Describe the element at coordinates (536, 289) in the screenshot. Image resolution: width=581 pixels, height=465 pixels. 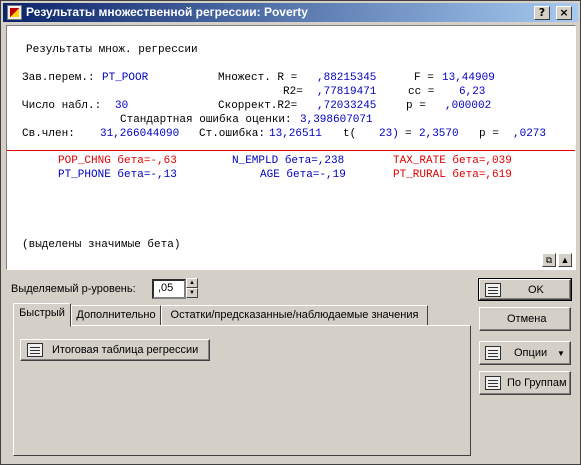
I see `ok-label: OK` at that location.